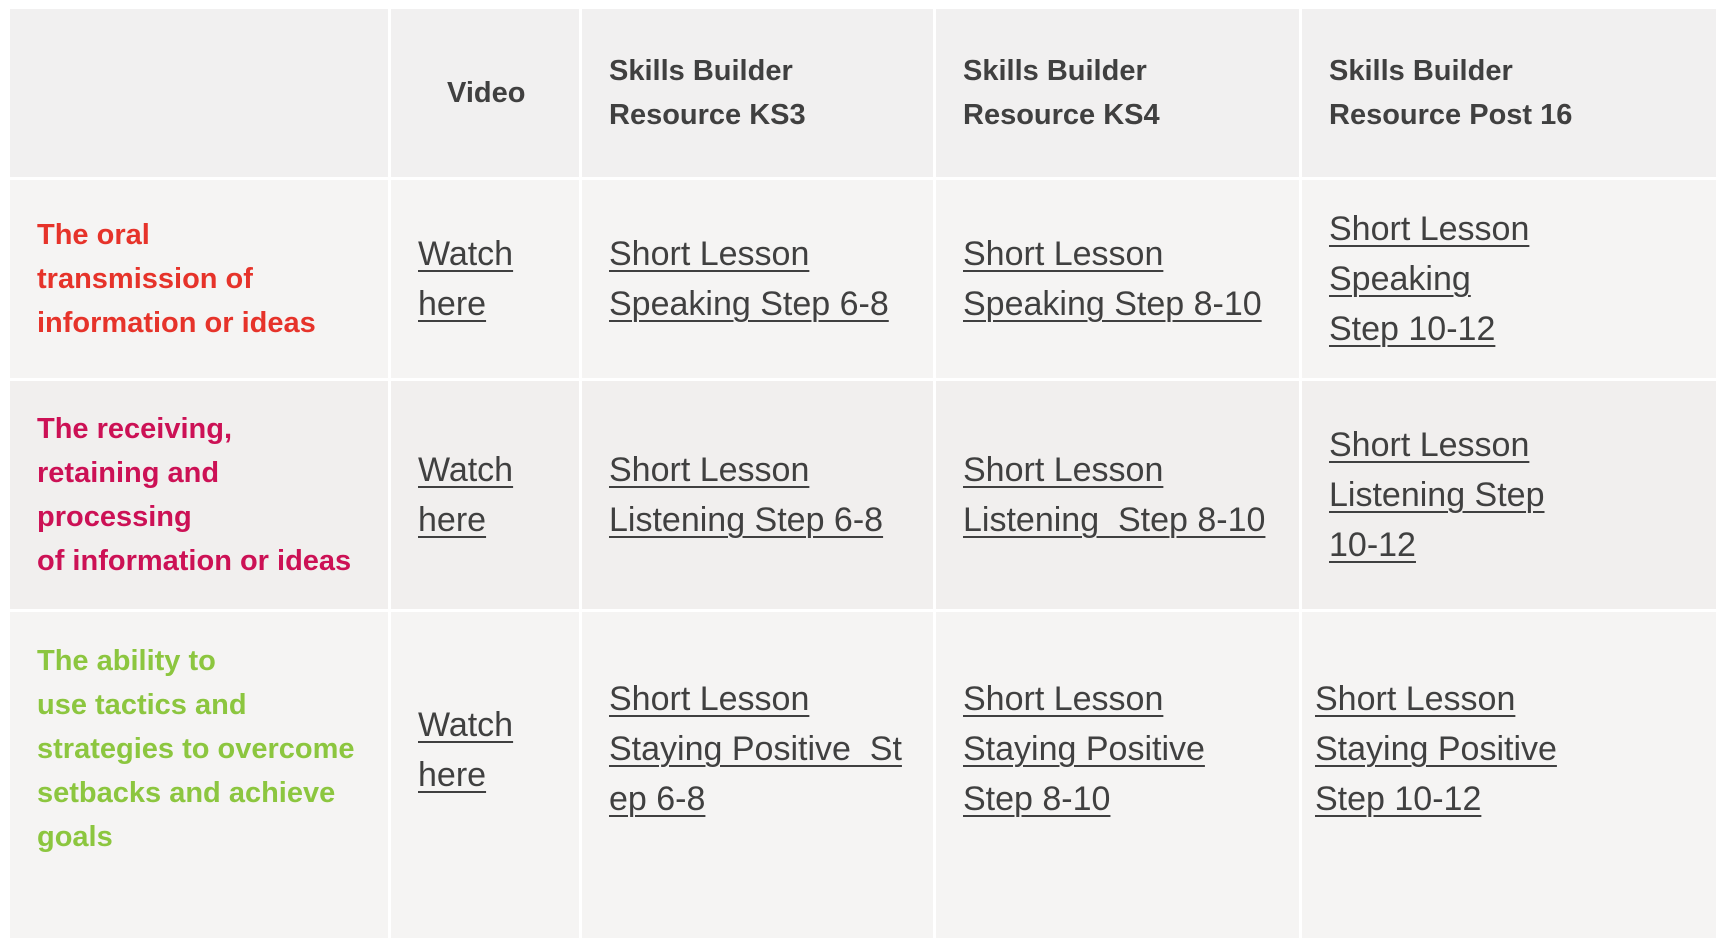 The height and width of the screenshot is (938, 1716). Describe the element at coordinates (1522, 279) in the screenshot. I see `short-lesson-speaking-post16-link: Short Lesson Speaking Step 10-12` at that location.